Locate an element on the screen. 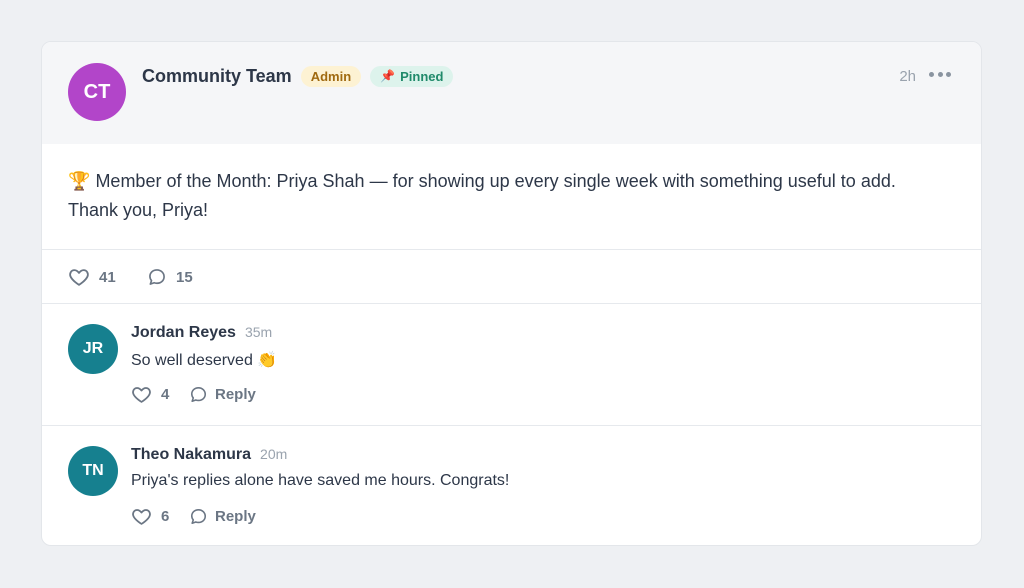 This screenshot has height=588, width=1024. commenter-avatar: JR is located at coordinates (93, 349).